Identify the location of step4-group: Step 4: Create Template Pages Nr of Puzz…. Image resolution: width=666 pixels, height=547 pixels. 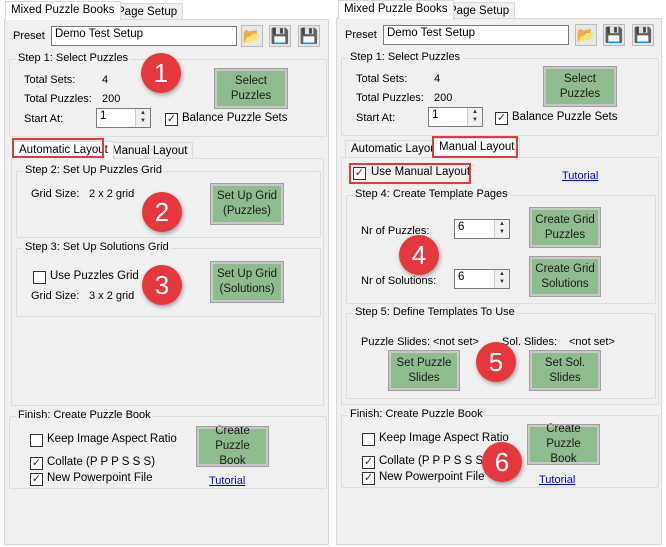
(501, 246).